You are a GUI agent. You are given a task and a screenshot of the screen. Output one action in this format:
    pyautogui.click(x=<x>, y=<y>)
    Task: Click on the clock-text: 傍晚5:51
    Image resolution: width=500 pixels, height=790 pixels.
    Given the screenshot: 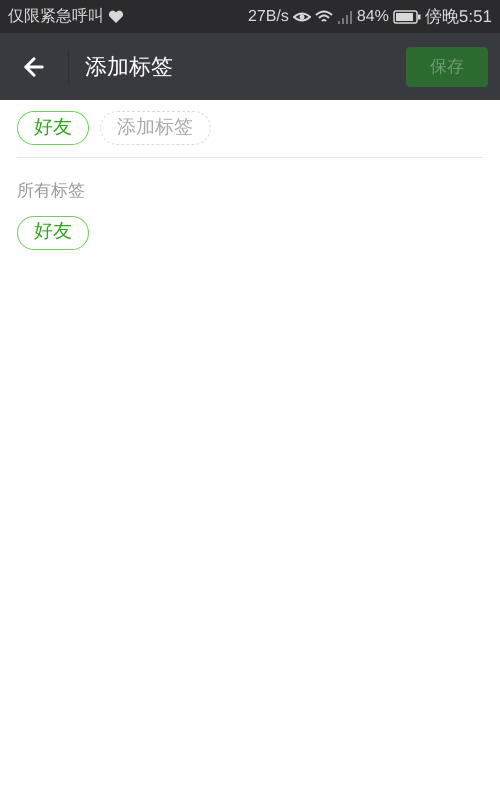 What is the action you would take?
    pyautogui.click(x=458, y=17)
    